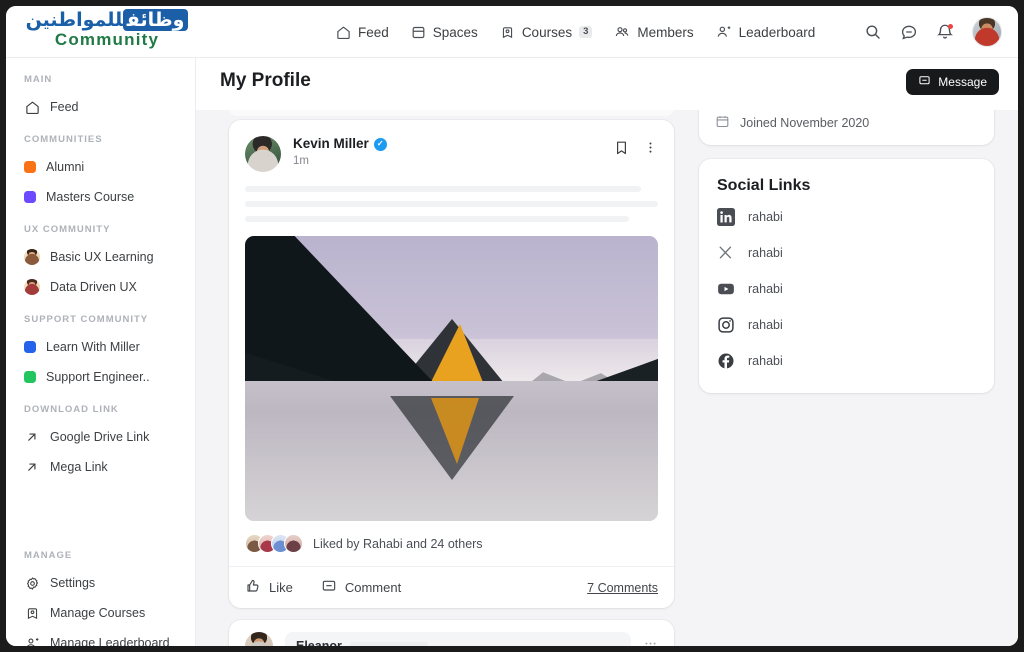 Image resolution: width=1024 pixels, height=652 pixels. I want to click on sidebar-label-learn-with-miller: Learn With Miller, so click(93, 347).